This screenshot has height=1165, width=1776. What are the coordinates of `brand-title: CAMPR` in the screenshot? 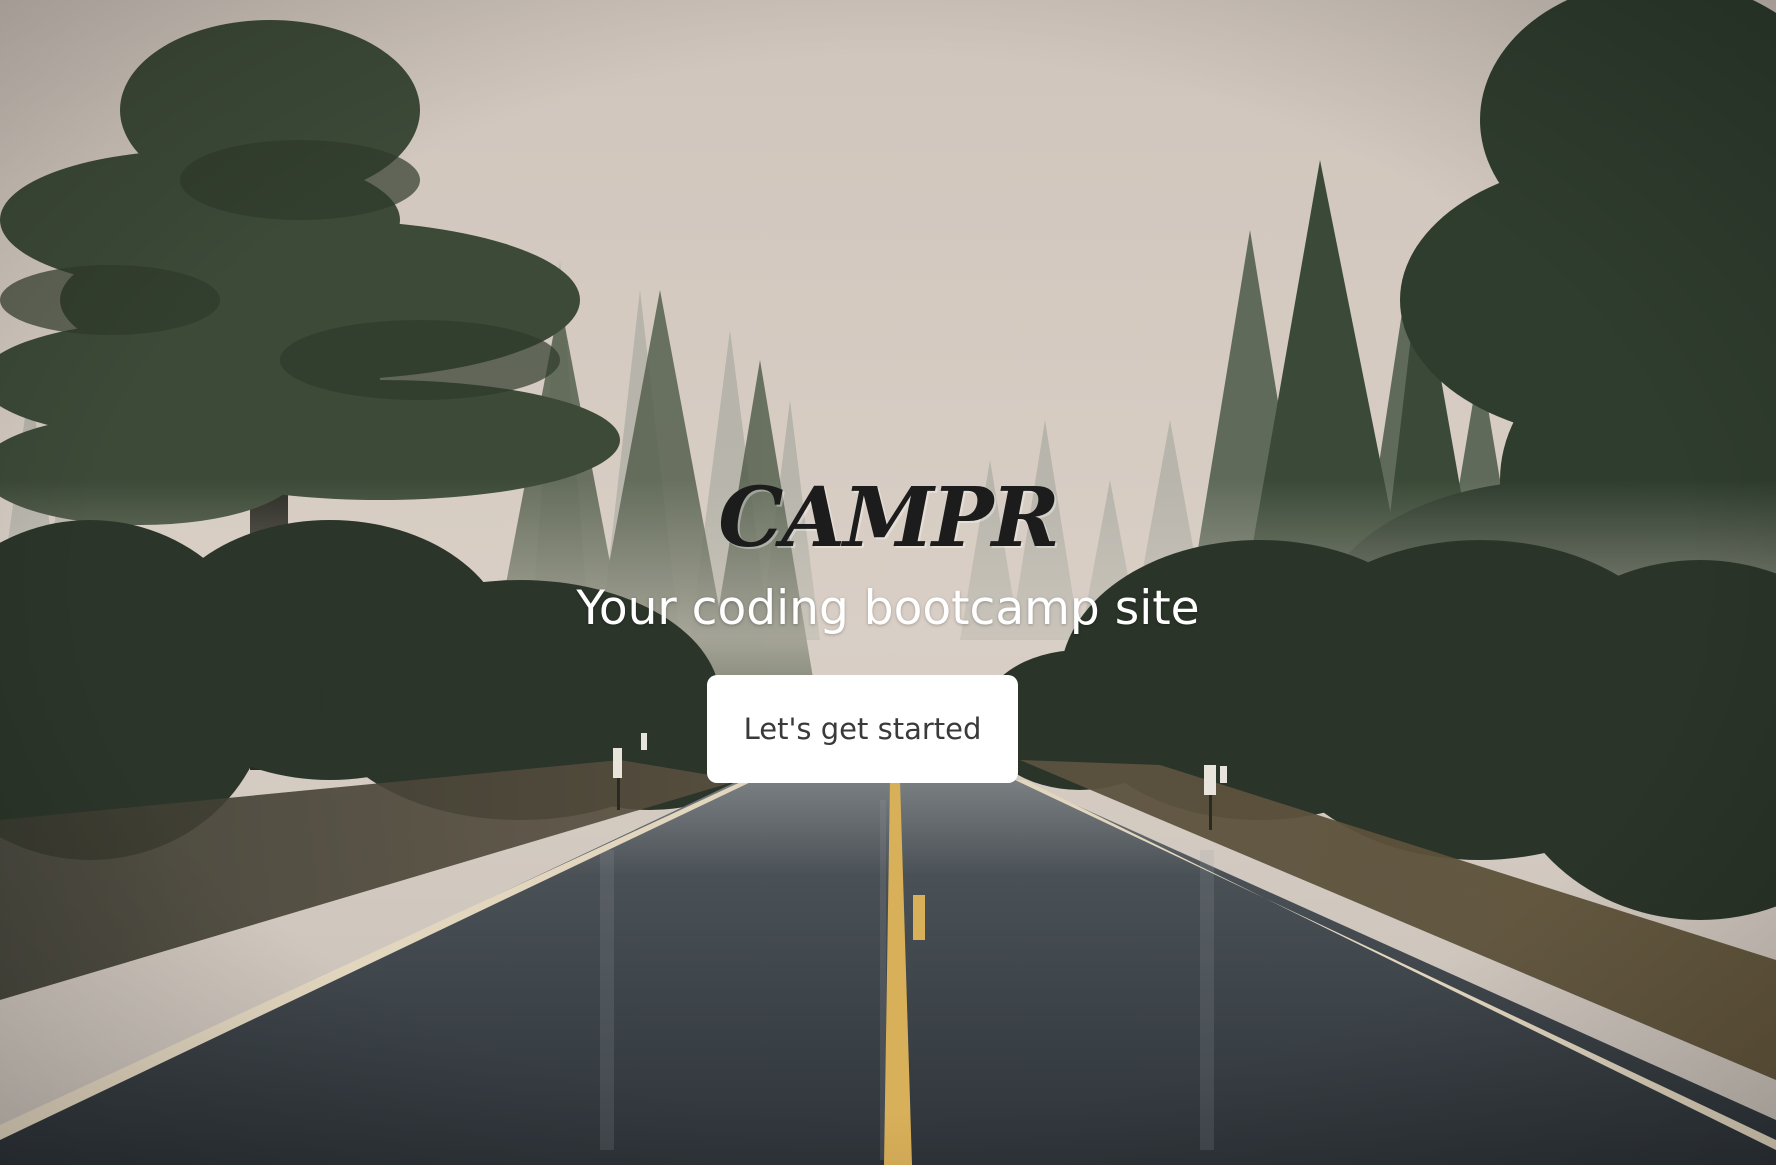 It's located at (888, 518).